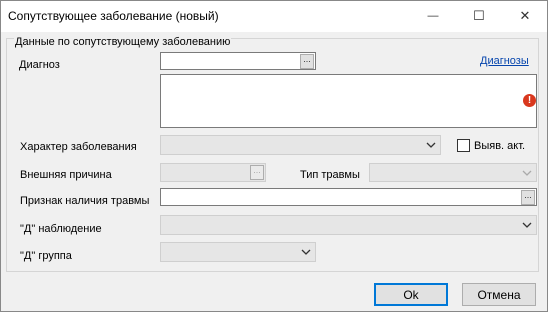 The height and width of the screenshot is (312, 548). What do you see at coordinates (500, 146) in the screenshot?
I see `detected-checkbox-label: Выяв. акт.` at bounding box center [500, 146].